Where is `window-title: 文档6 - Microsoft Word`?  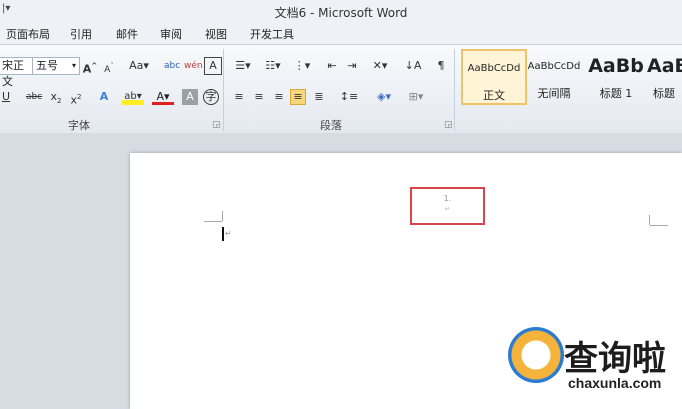 window-title: 文档6 - Microsoft Word is located at coordinates (341, 13).